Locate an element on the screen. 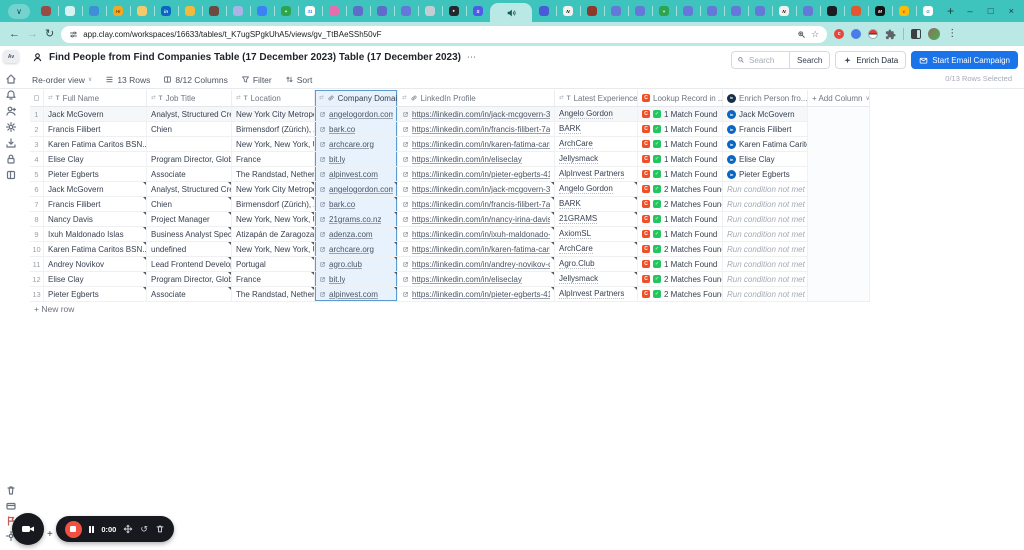 The width and height of the screenshot is (1024, 550). browser-tab: + is located at coordinates (664, 11).